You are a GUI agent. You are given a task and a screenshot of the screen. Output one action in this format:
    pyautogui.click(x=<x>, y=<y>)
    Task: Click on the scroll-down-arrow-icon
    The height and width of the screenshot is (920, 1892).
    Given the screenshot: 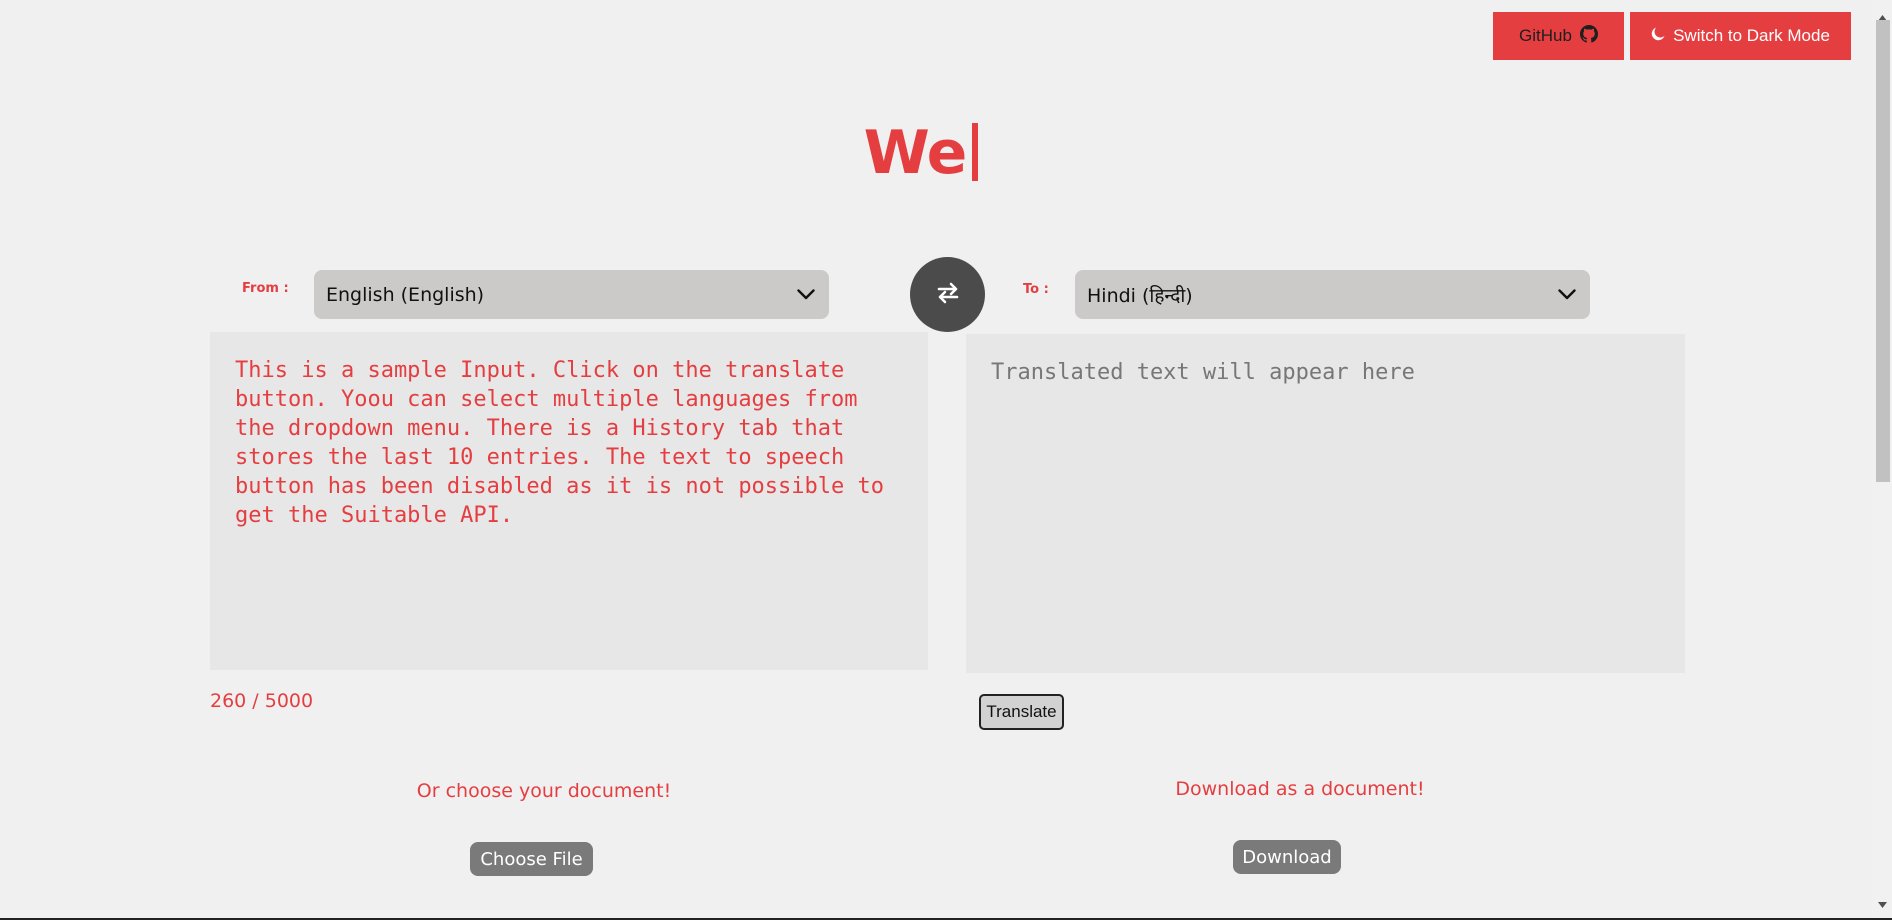 What is the action you would take?
    pyautogui.click(x=1882, y=902)
    